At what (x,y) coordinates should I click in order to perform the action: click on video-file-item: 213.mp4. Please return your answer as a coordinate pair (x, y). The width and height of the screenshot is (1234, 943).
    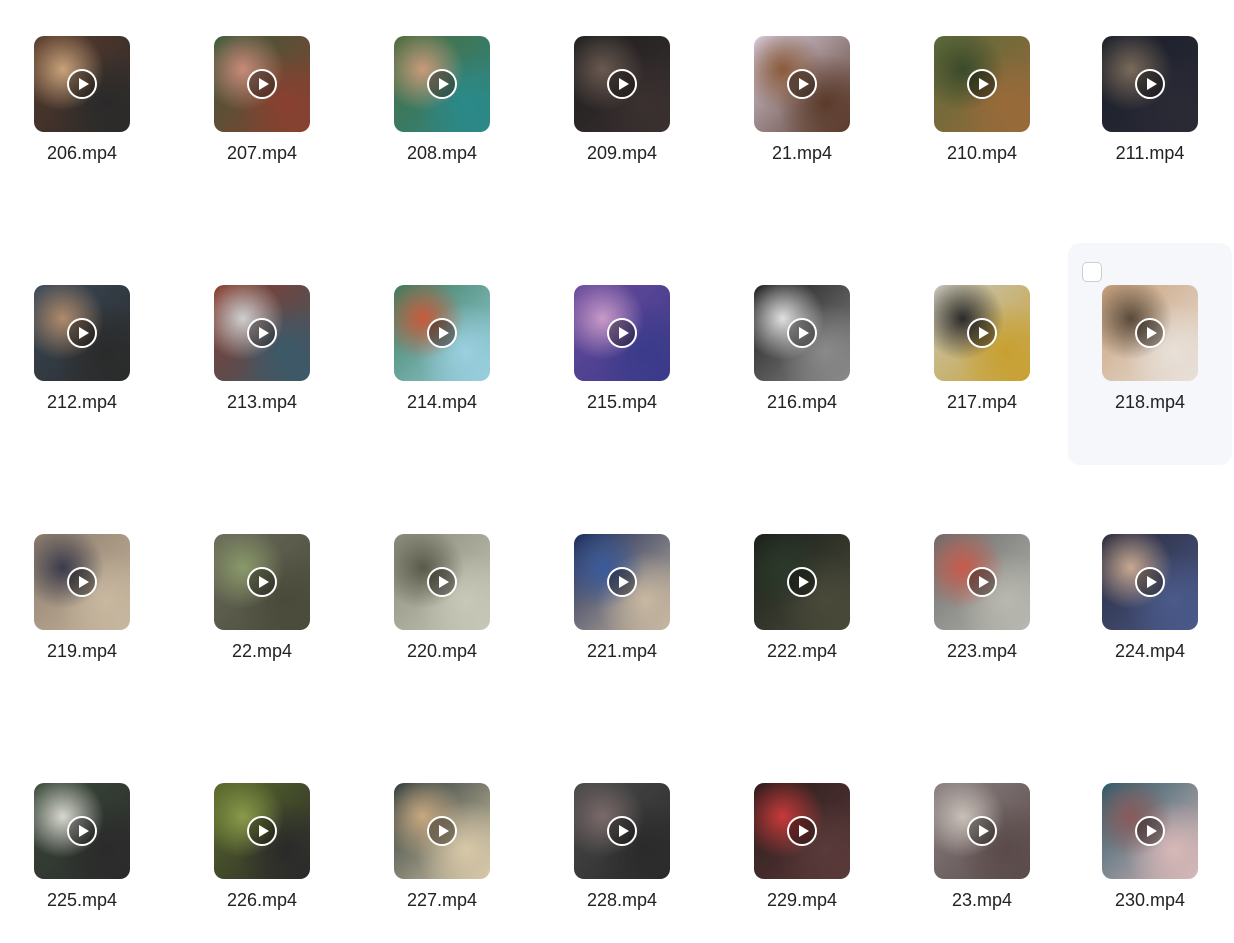
    Looking at the image, I should click on (262, 360).